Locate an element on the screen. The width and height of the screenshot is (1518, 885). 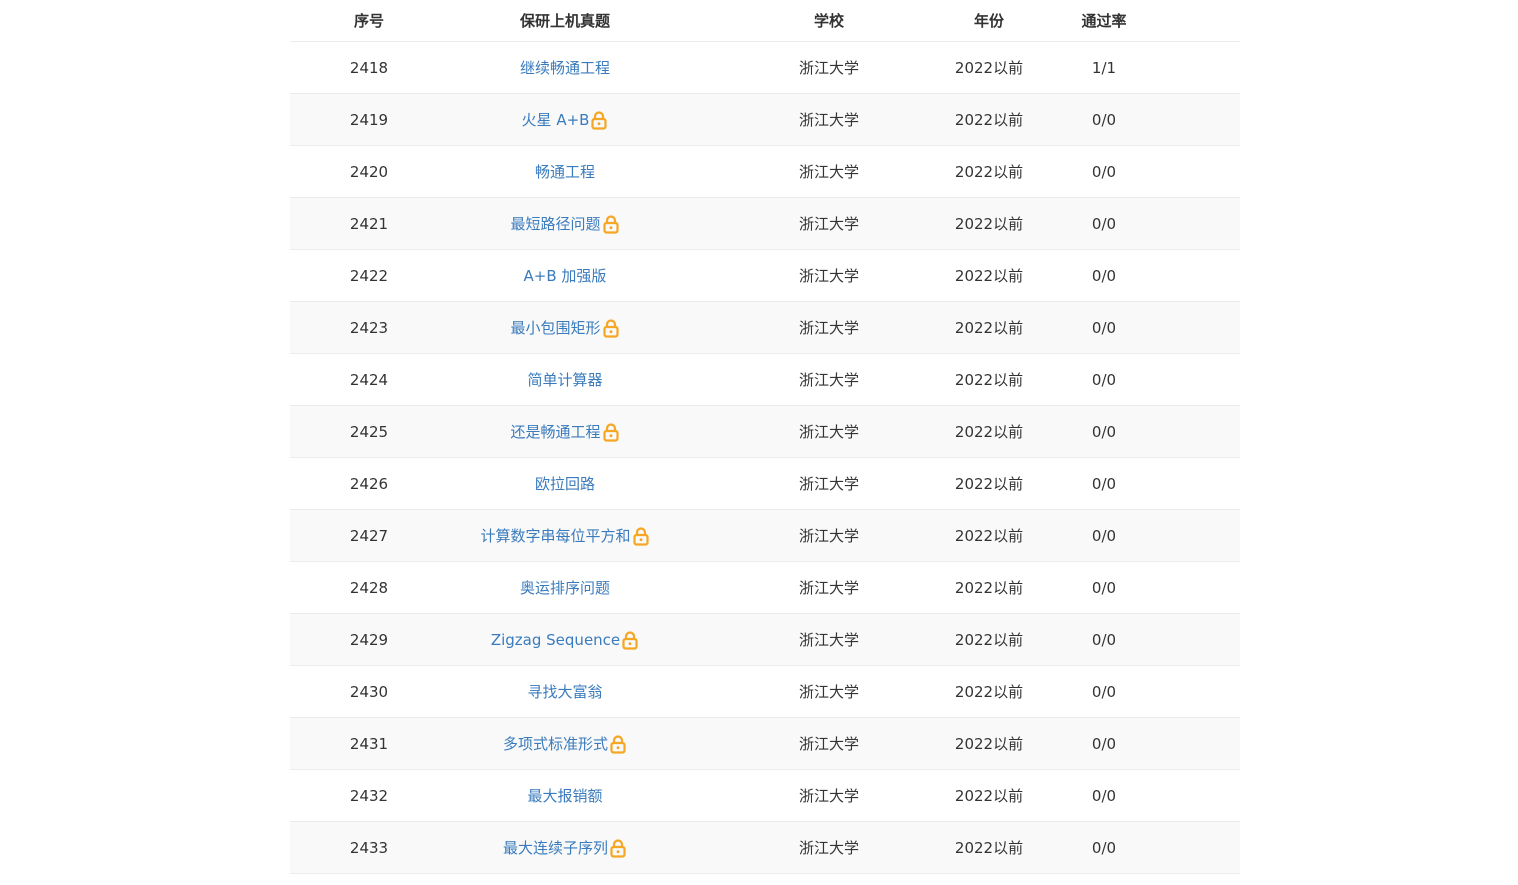
problem-title-link: 最大报销额 is located at coordinates (564, 795).